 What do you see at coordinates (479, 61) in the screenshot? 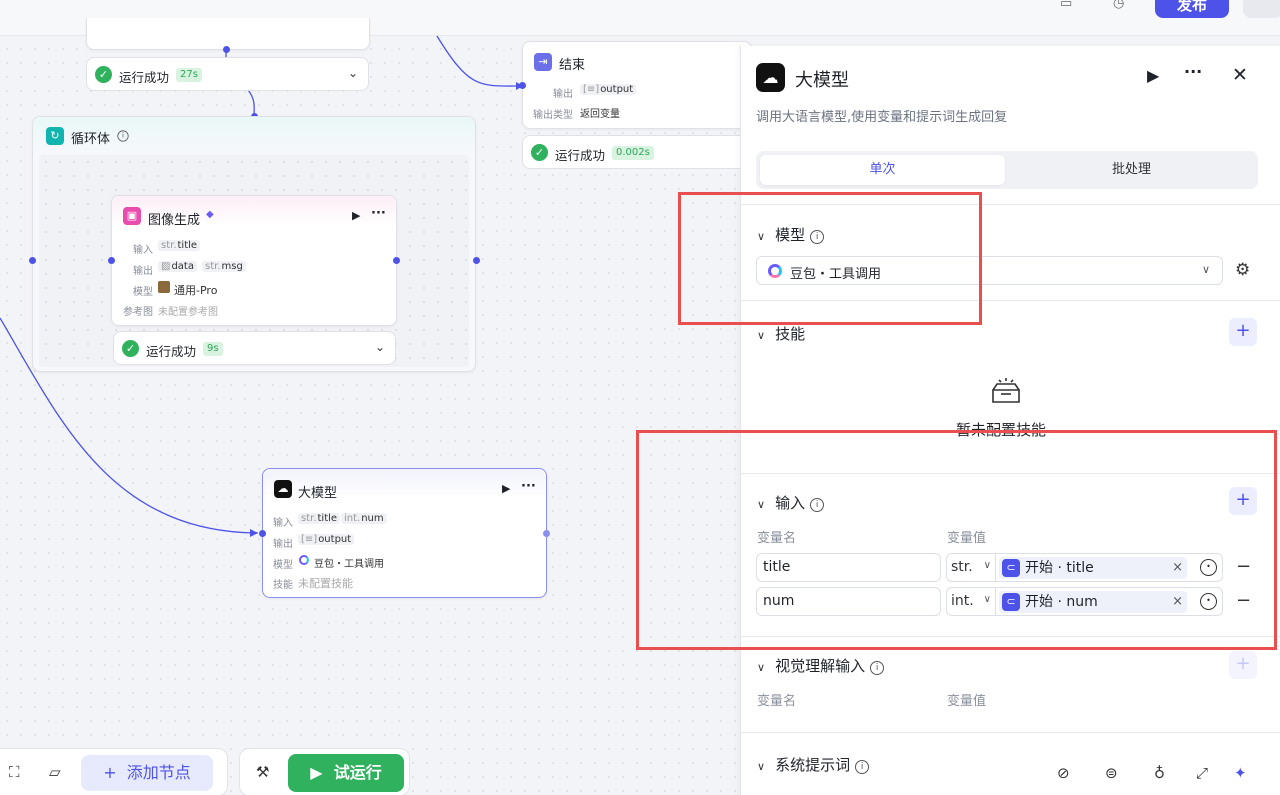
I see `edge-to-end` at bounding box center [479, 61].